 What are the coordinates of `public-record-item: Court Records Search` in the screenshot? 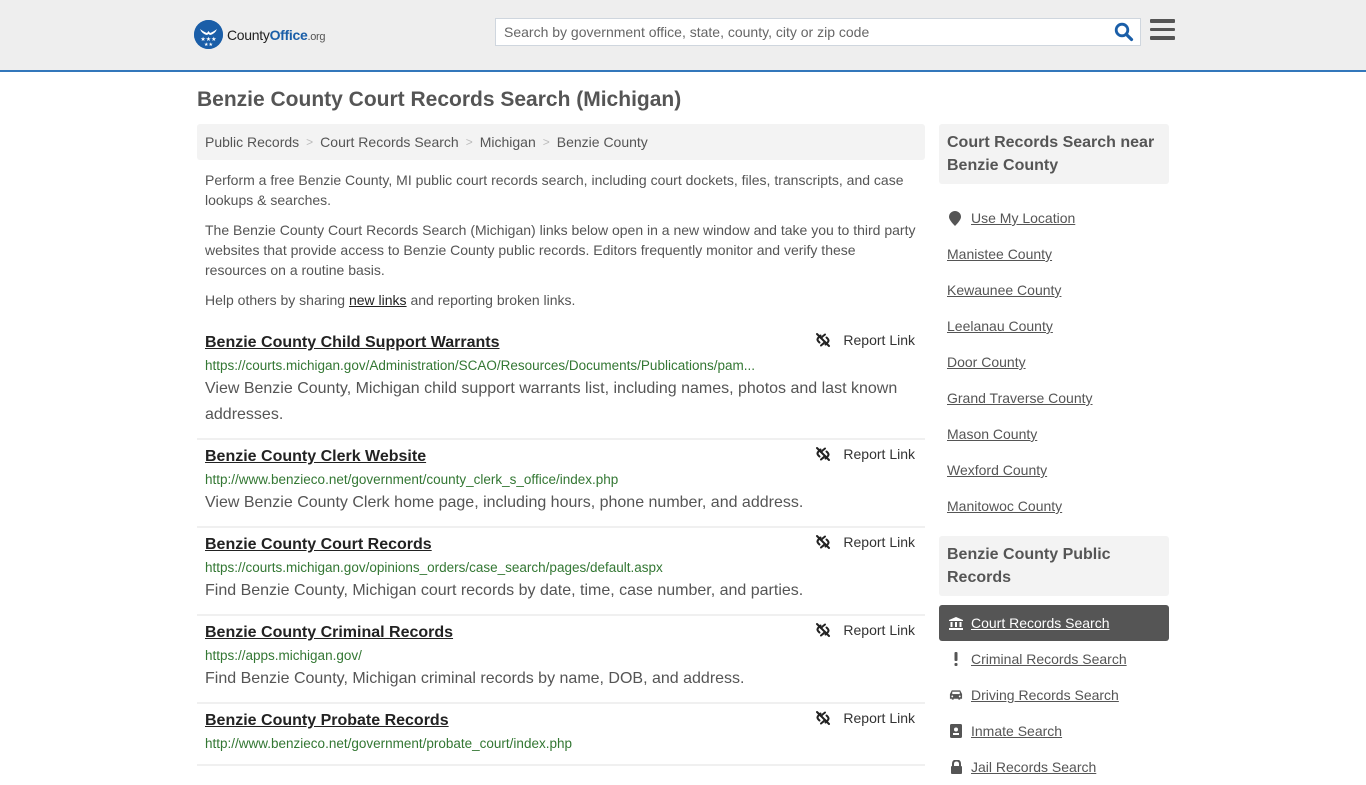 It's located at (1054, 623).